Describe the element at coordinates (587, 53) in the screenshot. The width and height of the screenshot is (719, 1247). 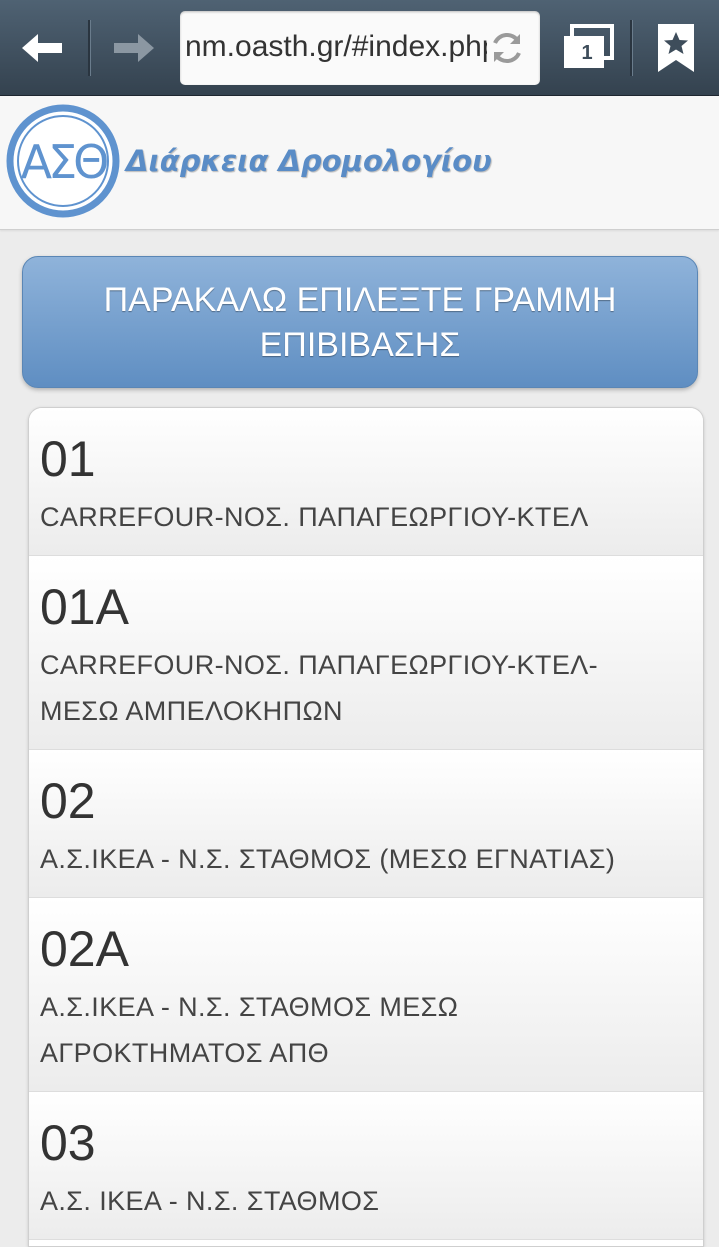
I see `tab-count: 1` at that location.